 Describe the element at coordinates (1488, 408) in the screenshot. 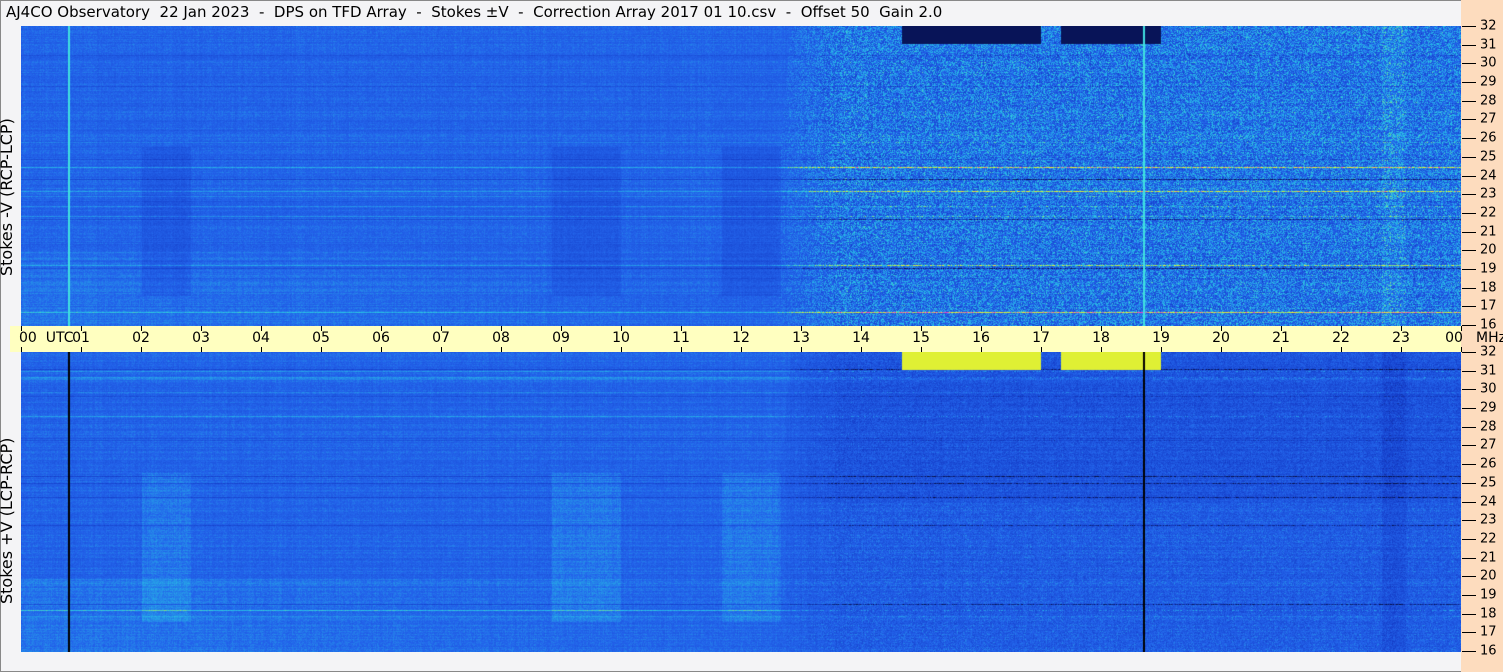

I see `y-tick-label: 29` at that location.